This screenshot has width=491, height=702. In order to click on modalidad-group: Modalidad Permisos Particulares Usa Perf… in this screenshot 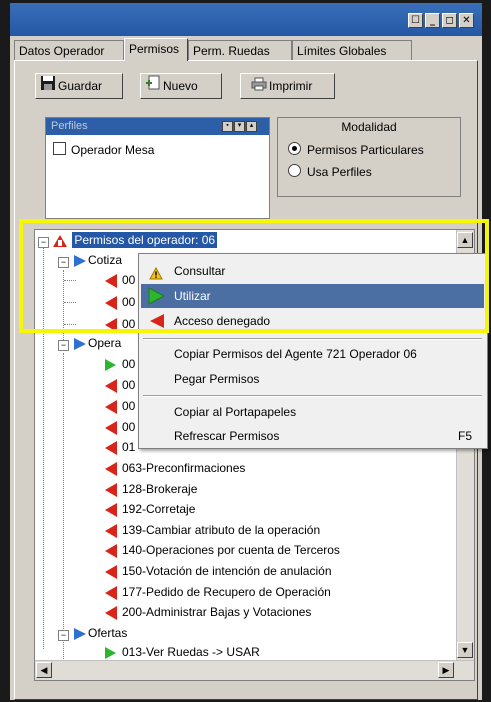, I will do `click(369, 157)`.